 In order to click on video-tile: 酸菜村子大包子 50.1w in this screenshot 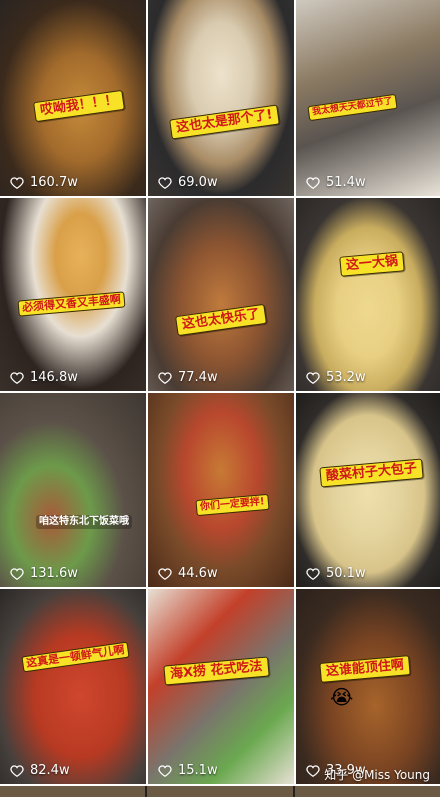, I will do `click(368, 490)`.